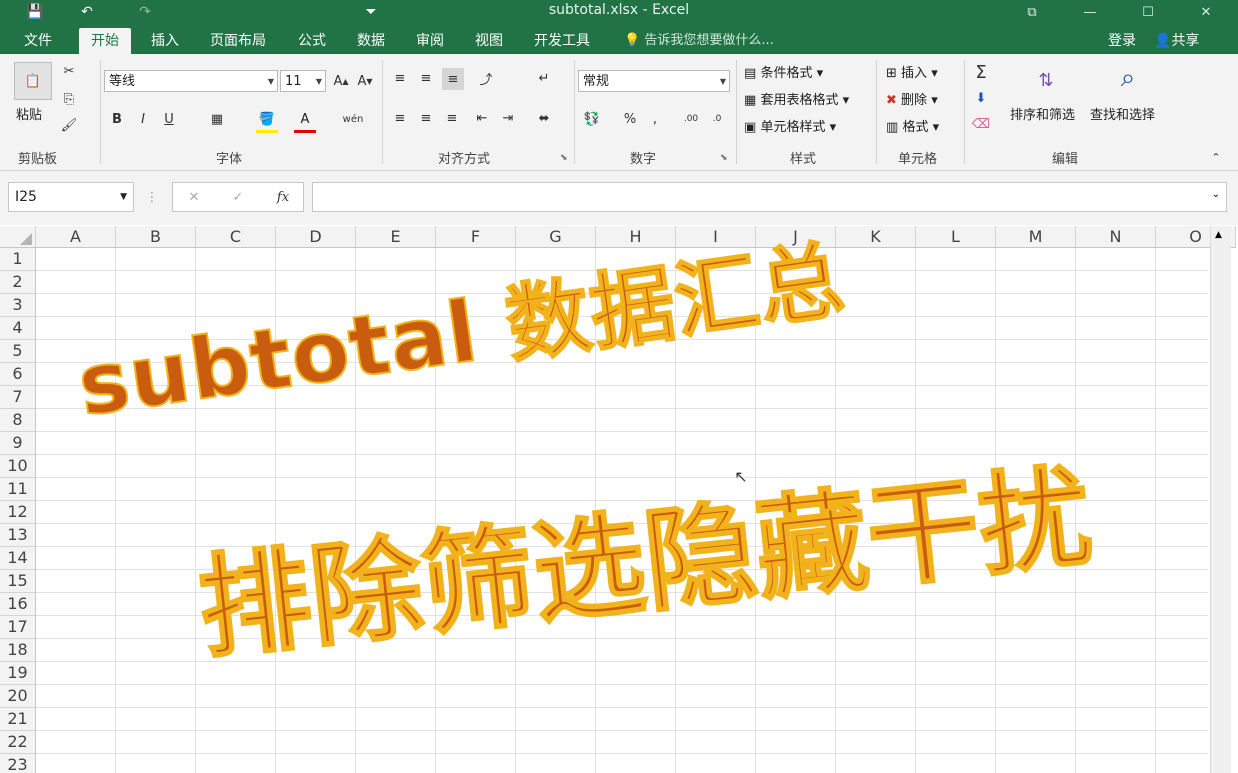 This screenshot has height=773, width=1238. What do you see at coordinates (69, 125) in the screenshot?
I see `format-painter-icon: 🖌` at bounding box center [69, 125].